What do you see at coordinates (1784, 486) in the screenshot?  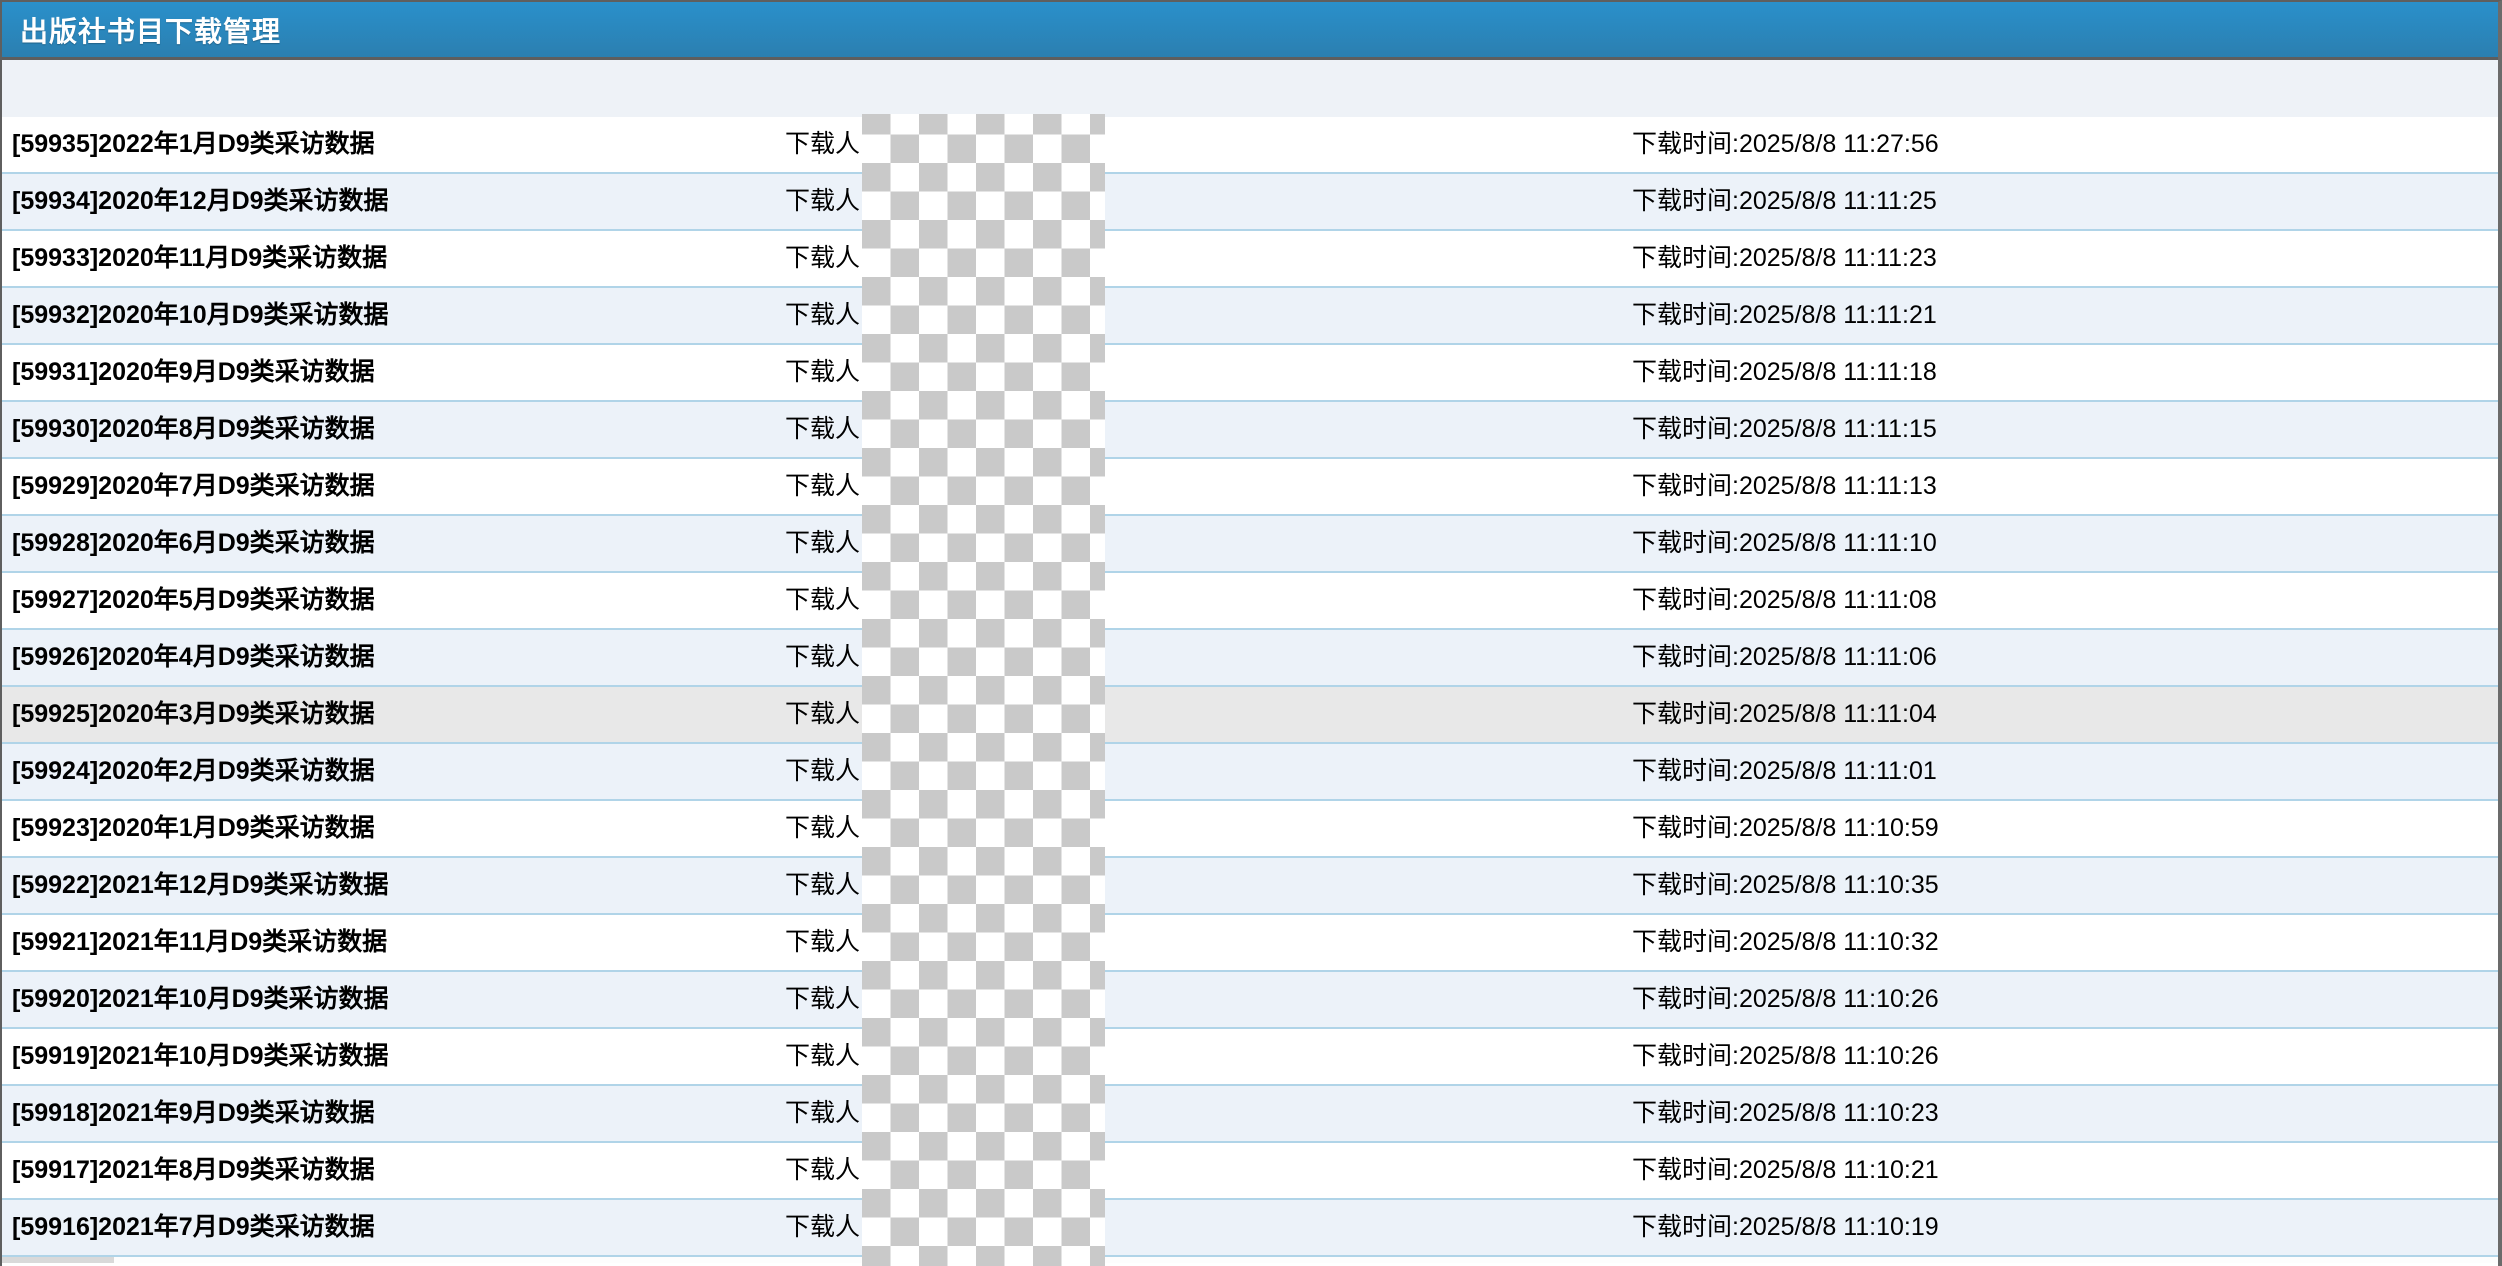 I see `download-time: 下载时间:2025/8/8 11:11:13` at bounding box center [1784, 486].